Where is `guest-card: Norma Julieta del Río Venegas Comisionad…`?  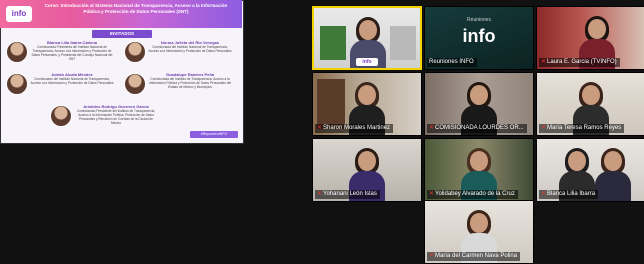
guest-card: Norma Julieta del Río Venegas Comisionad… is located at coordinates (178, 52).